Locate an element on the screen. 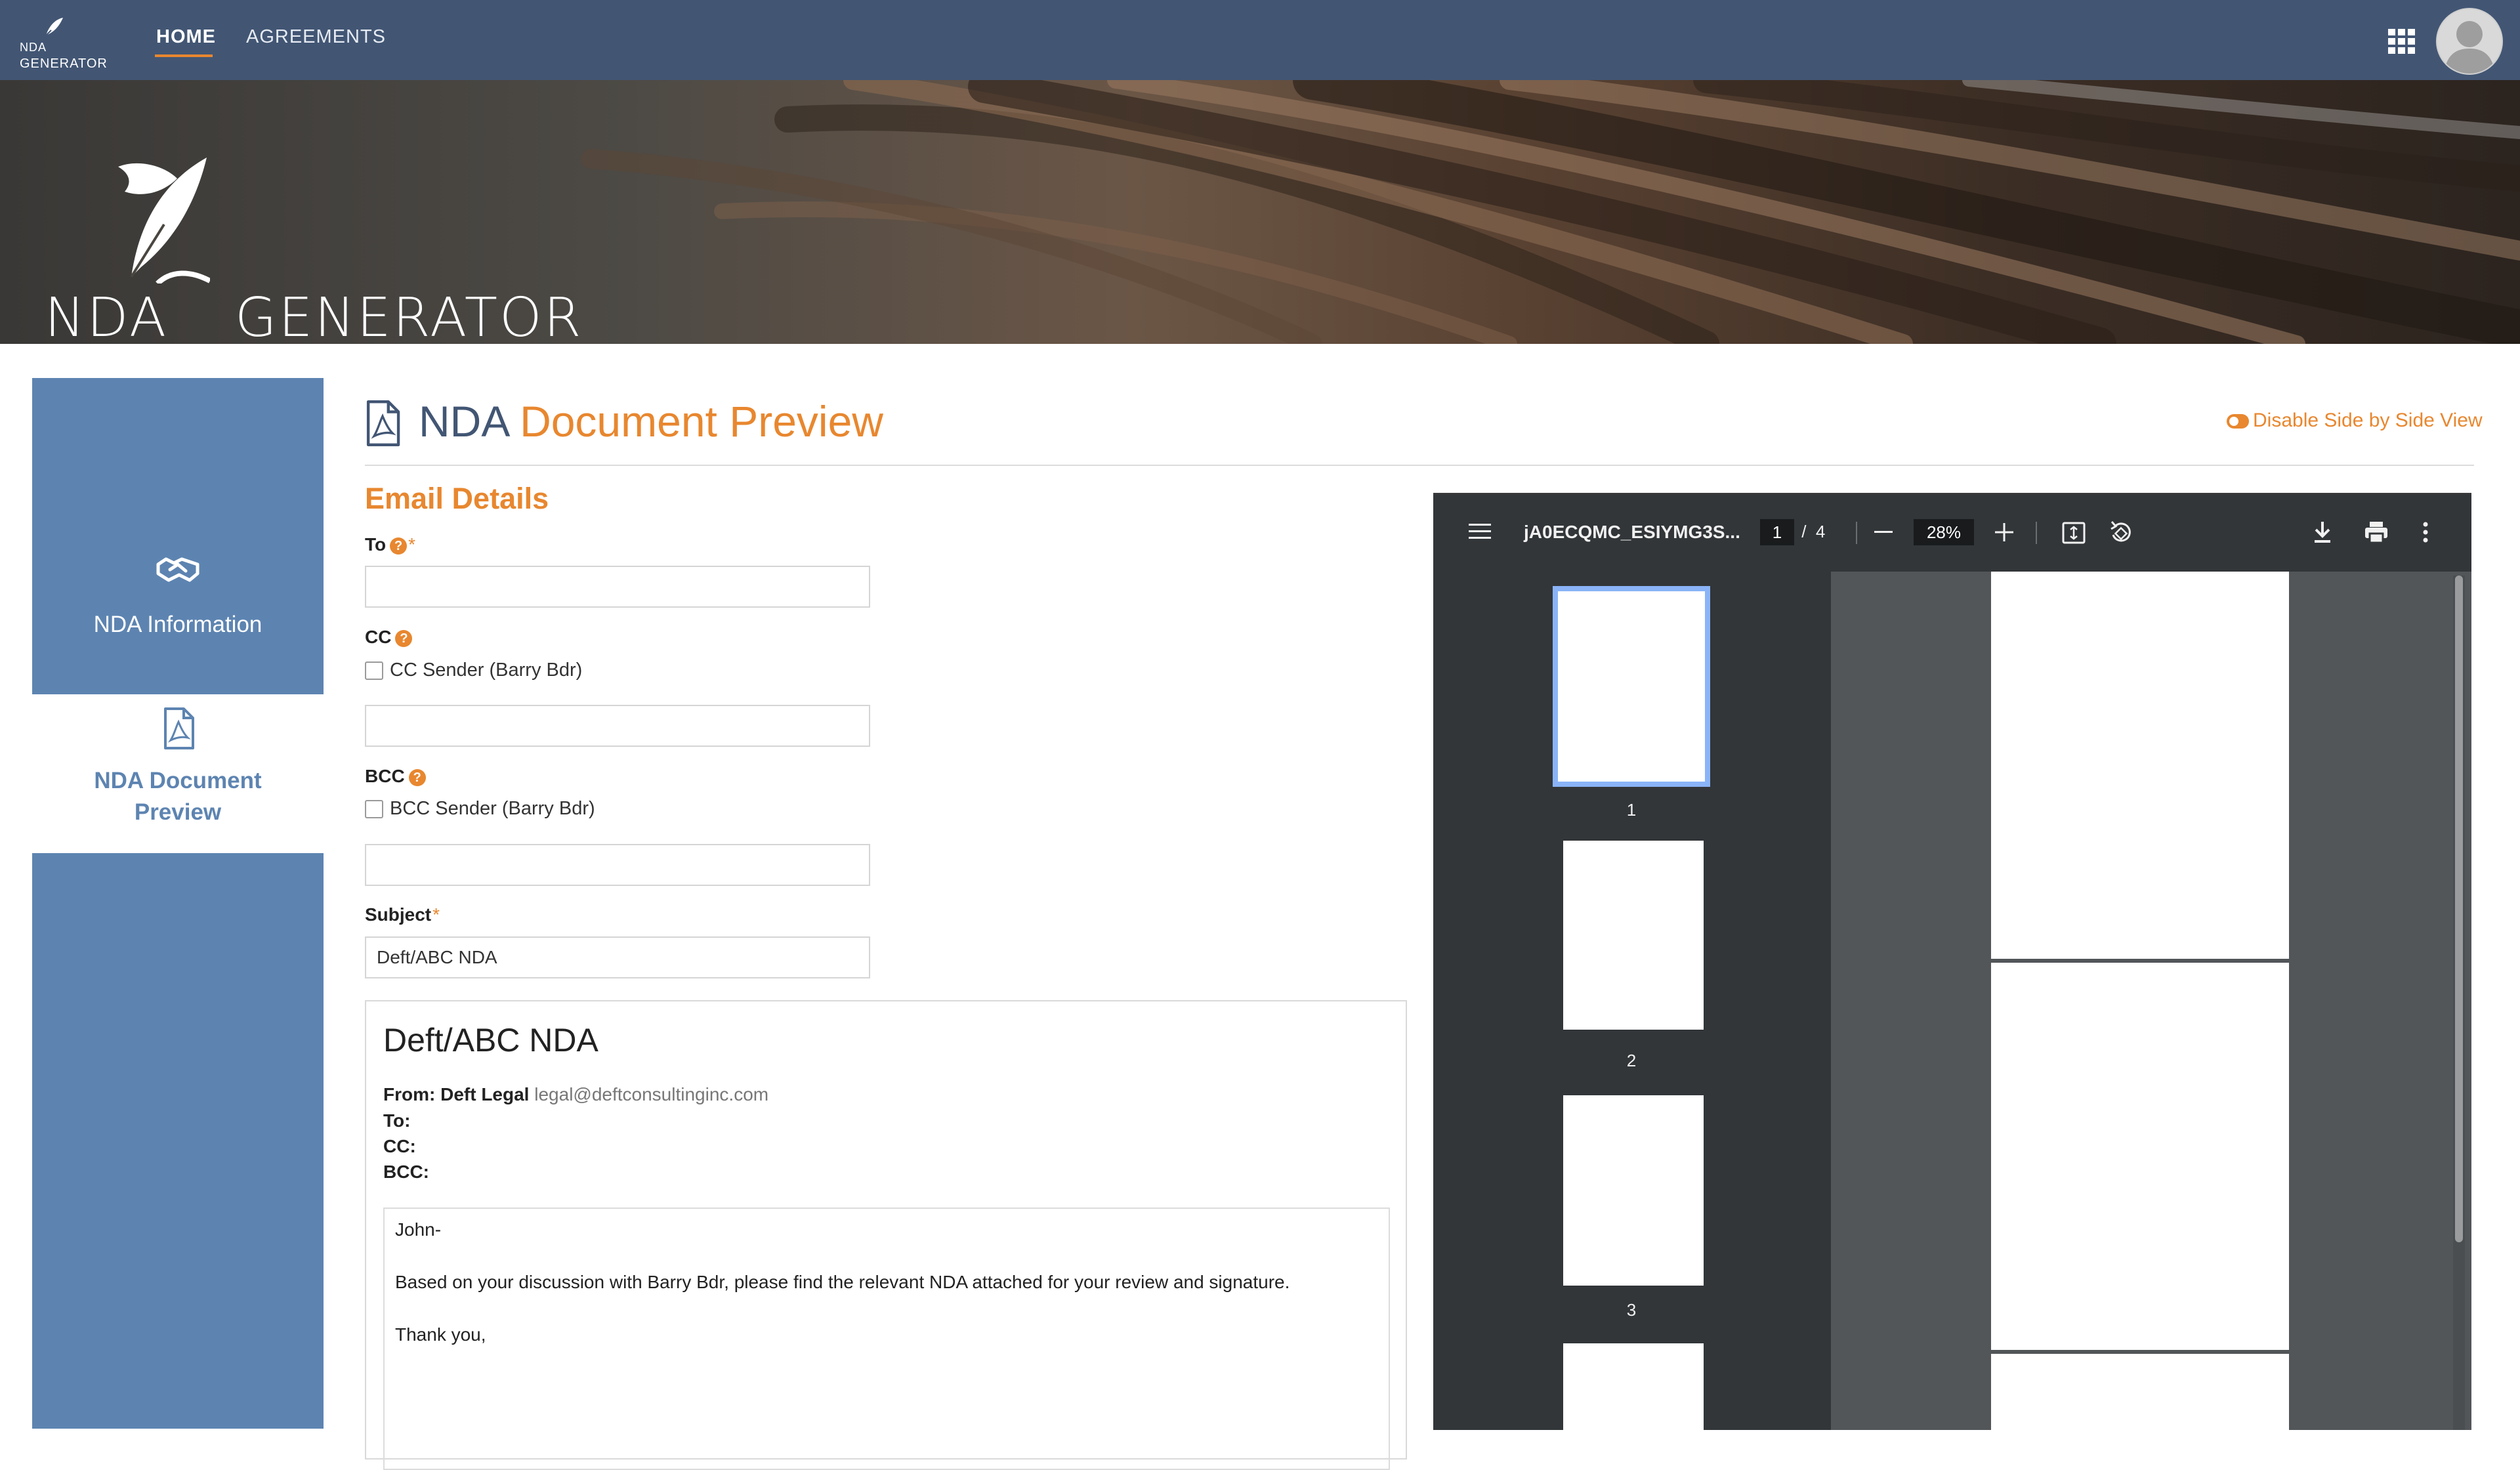  nav-logo-line2: GENERATOR is located at coordinates (64, 63).